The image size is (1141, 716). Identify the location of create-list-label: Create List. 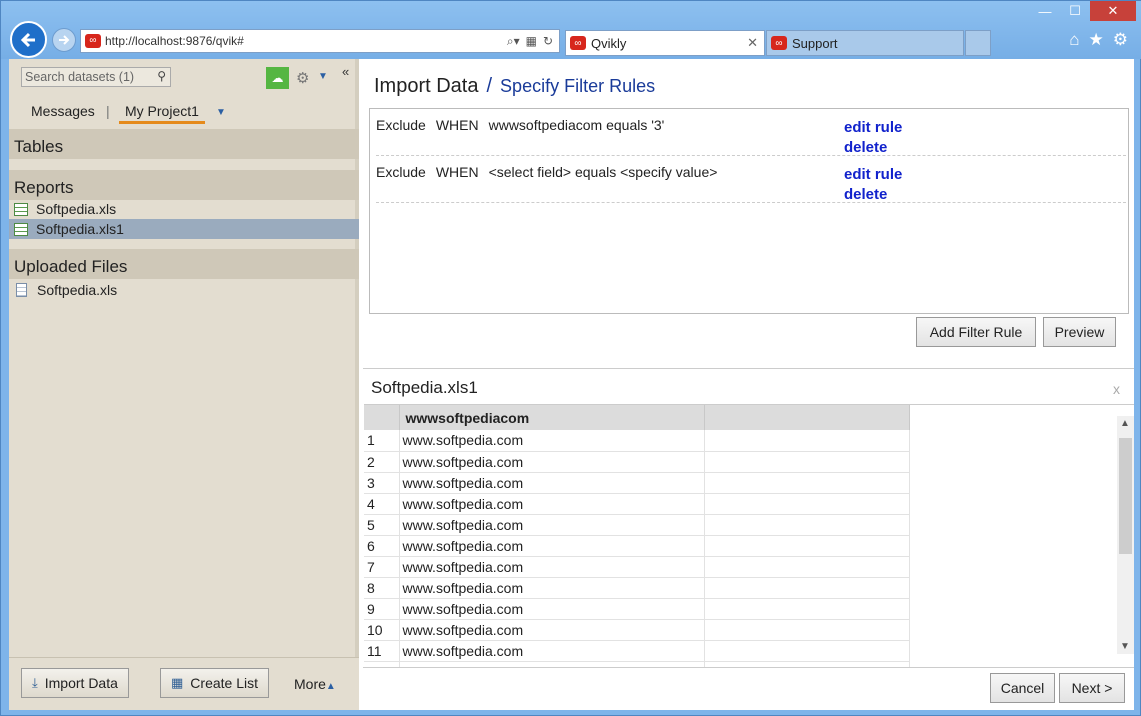
(224, 683).